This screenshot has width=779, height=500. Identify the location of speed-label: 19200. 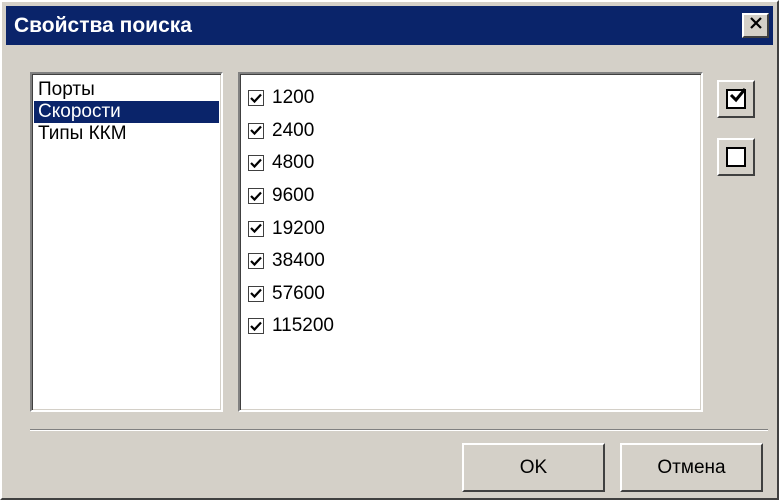
(298, 228).